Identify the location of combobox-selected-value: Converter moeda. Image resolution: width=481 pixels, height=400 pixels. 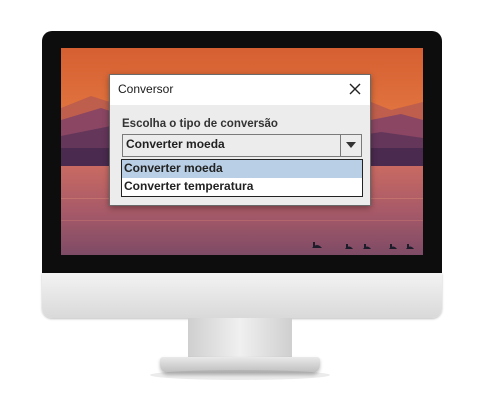
(232, 145).